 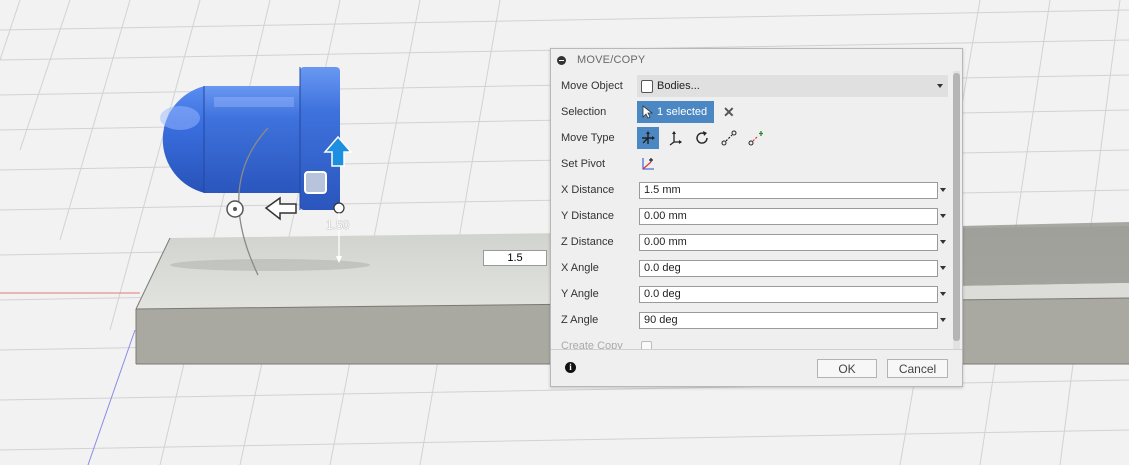 I want to click on collapse-icon, so click(x=561, y=60).